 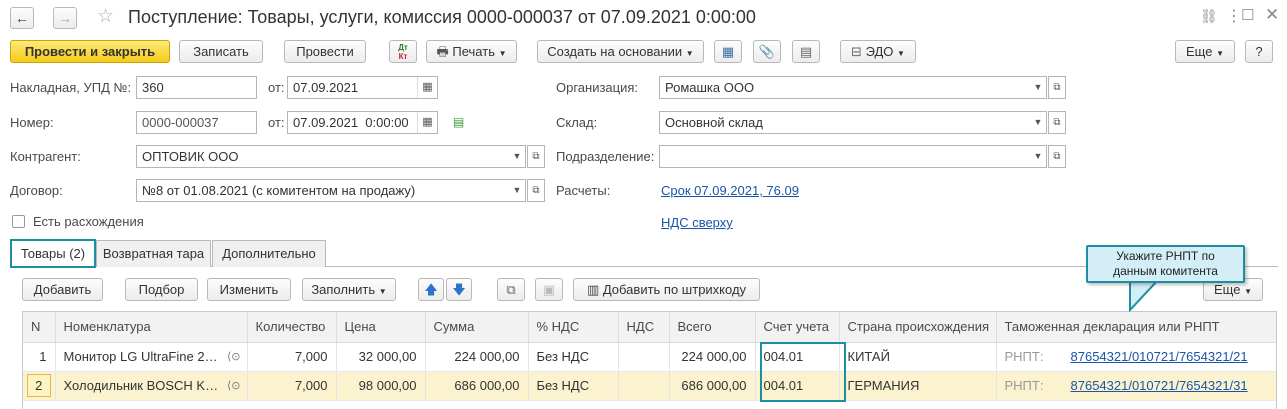 I want to click on col-price: Цена, so click(x=381, y=327).